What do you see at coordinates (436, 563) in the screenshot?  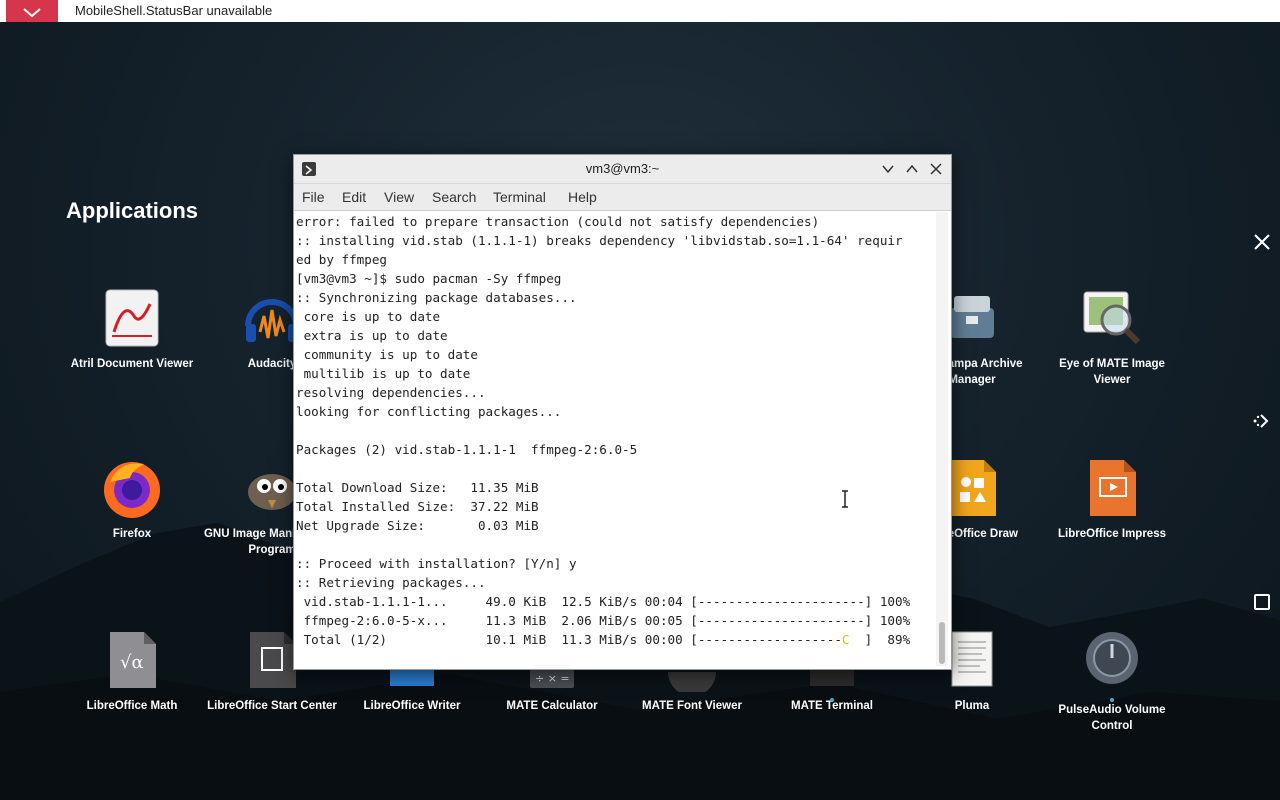 I see `terminal-line: :: Proceed with installation? [Y/n] y` at bounding box center [436, 563].